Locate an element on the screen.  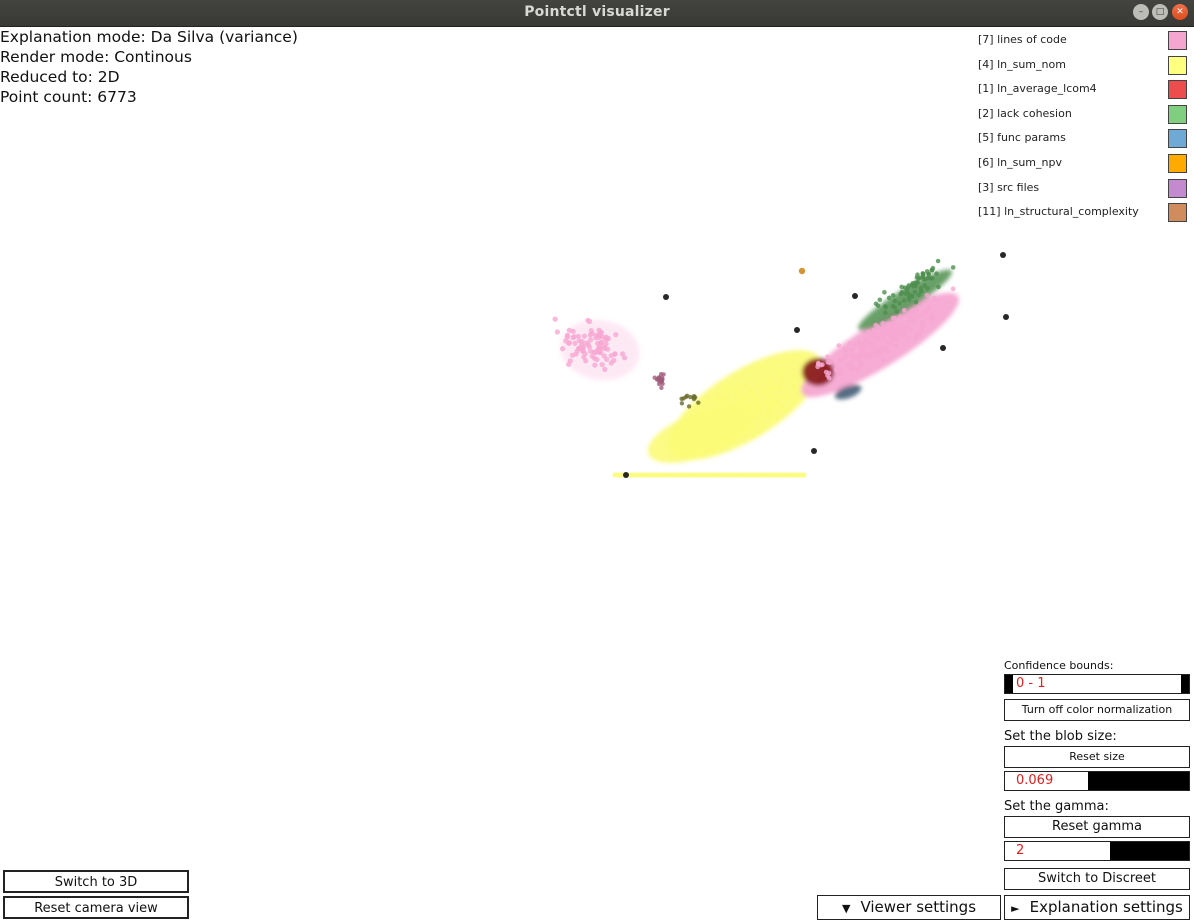
confidence-lower-handle is located at coordinates (1009, 684).